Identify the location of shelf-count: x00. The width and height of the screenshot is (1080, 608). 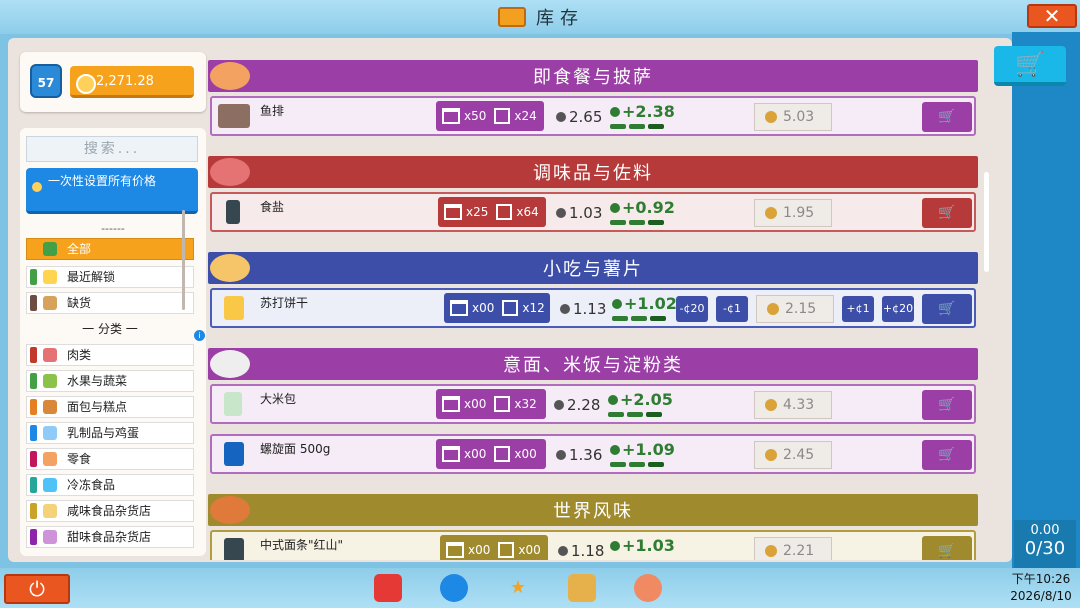
(479, 550).